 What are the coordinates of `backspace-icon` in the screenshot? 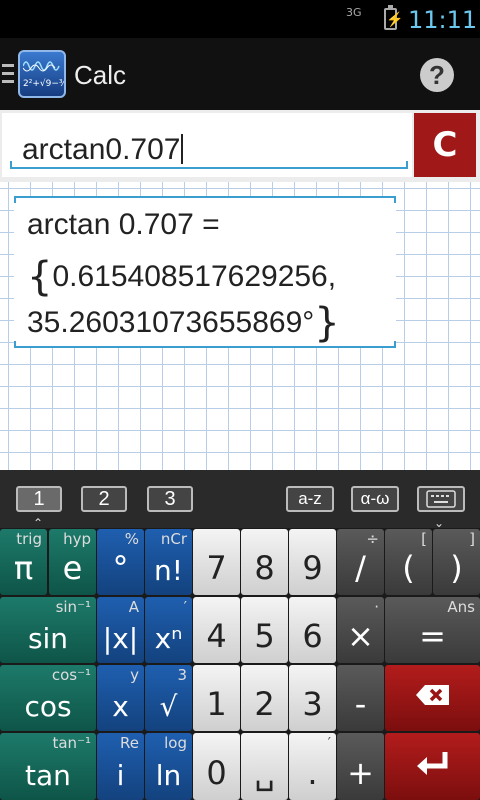 It's located at (432, 696).